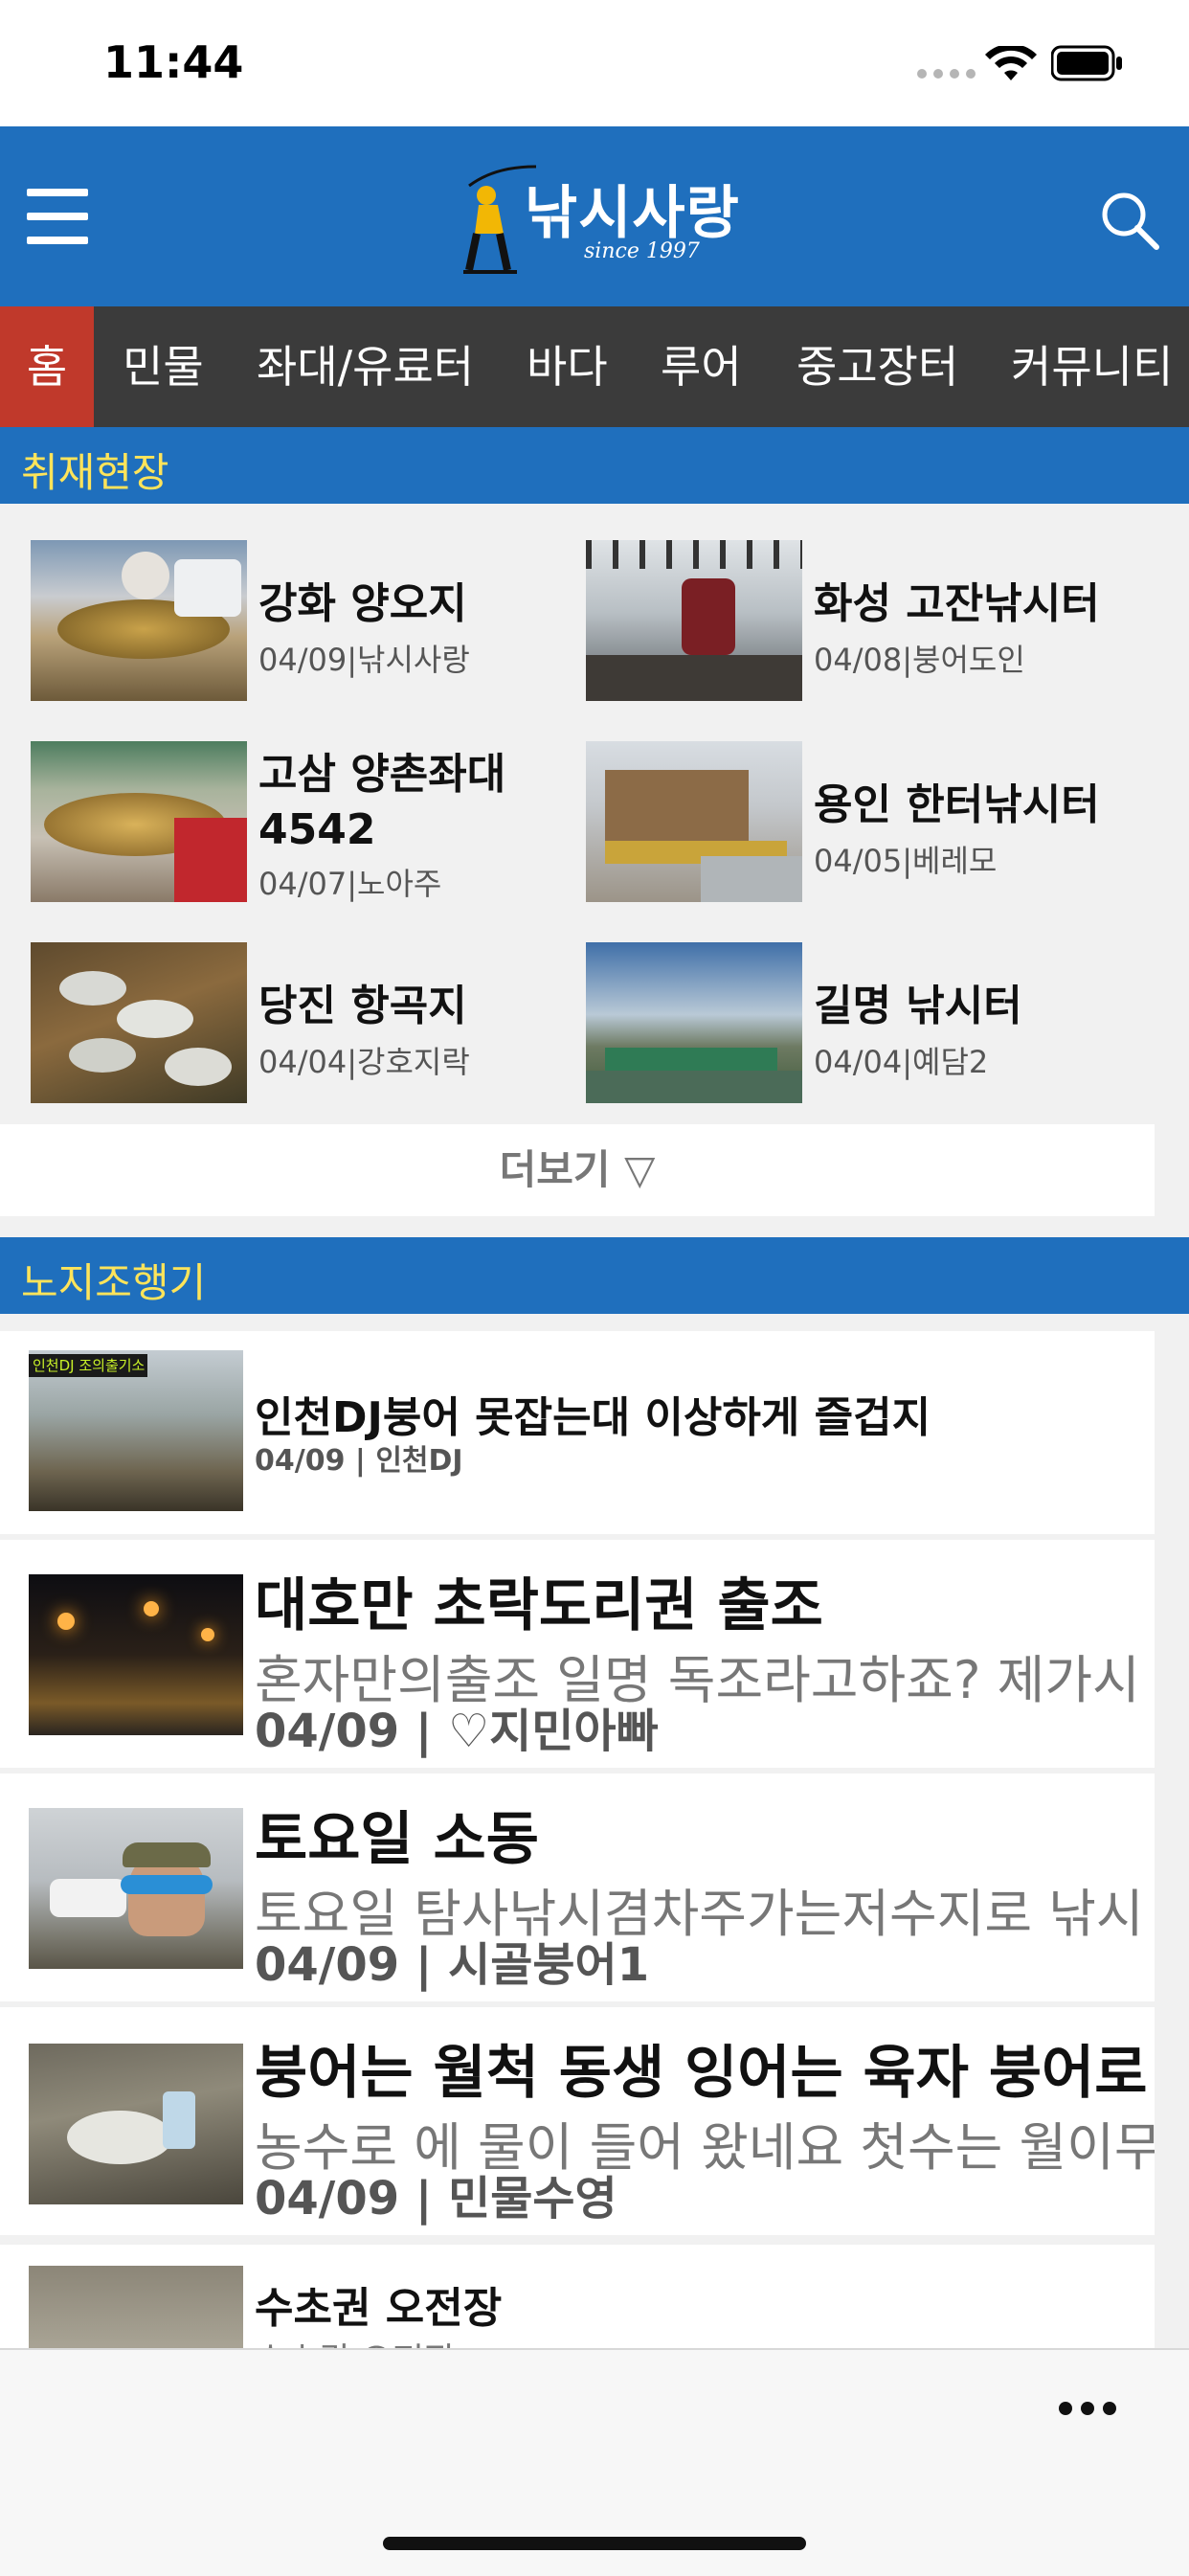 Image resolution: width=1189 pixels, height=2576 pixels. I want to click on logo-title: 낚시사랑, so click(632, 213).